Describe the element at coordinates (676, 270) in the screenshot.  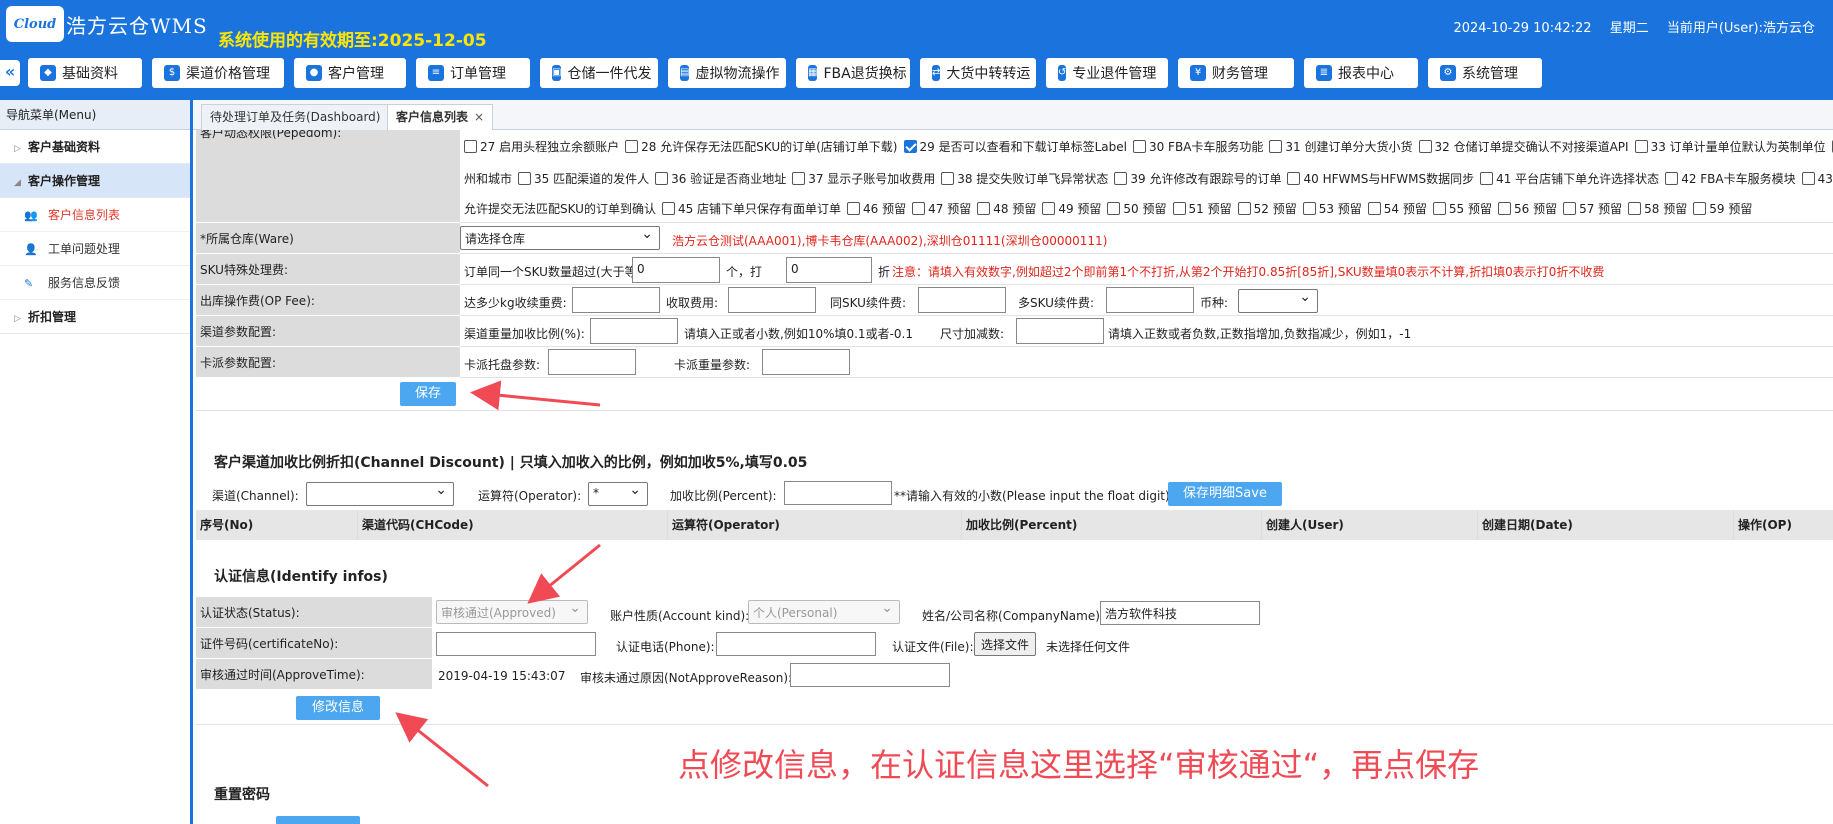
I see `sku-qty-input: 0` at that location.